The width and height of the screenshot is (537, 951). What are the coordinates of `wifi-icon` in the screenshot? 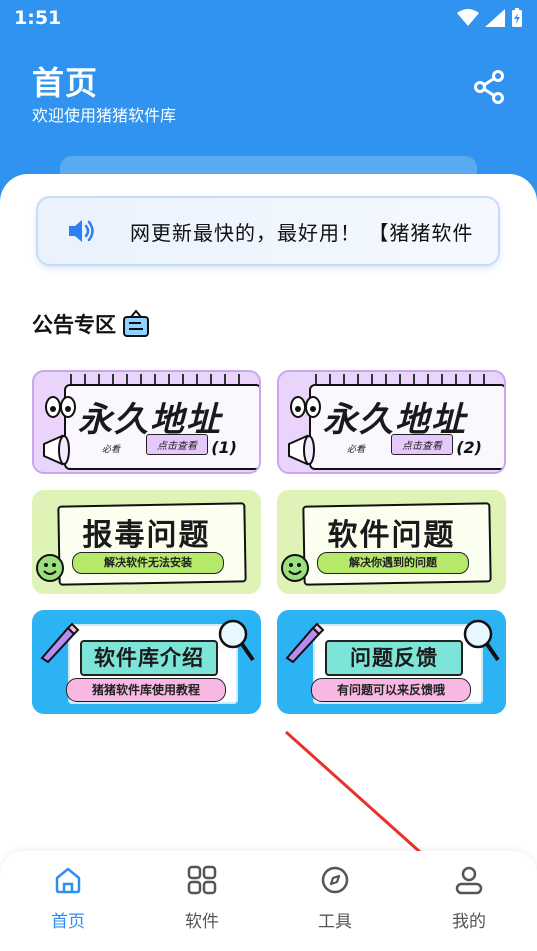 It's located at (468, 17).